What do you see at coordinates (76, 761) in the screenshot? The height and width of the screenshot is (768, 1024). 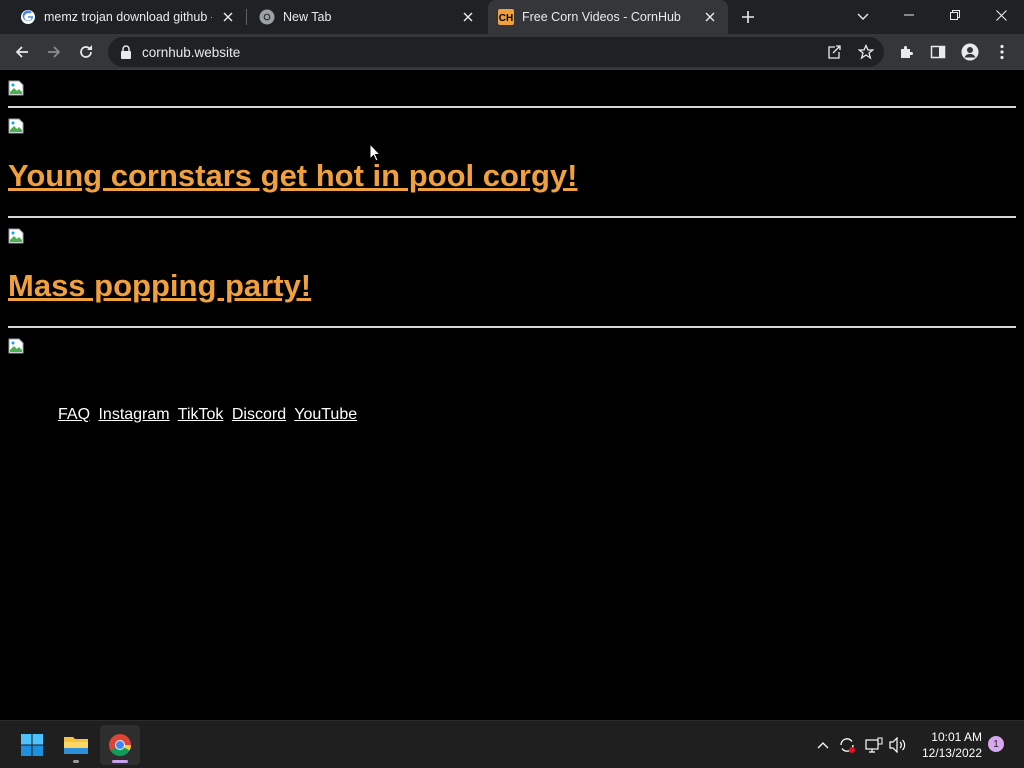 I see `running-indicator` at bounding box center [76, 761].